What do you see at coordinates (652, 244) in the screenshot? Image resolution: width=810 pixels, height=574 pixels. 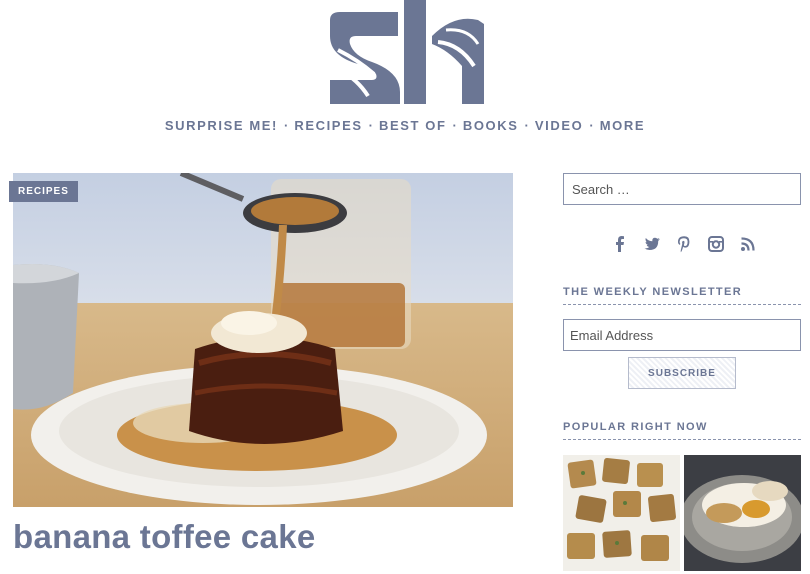 I see `twitter-icon` at bounding box center [652, 244].